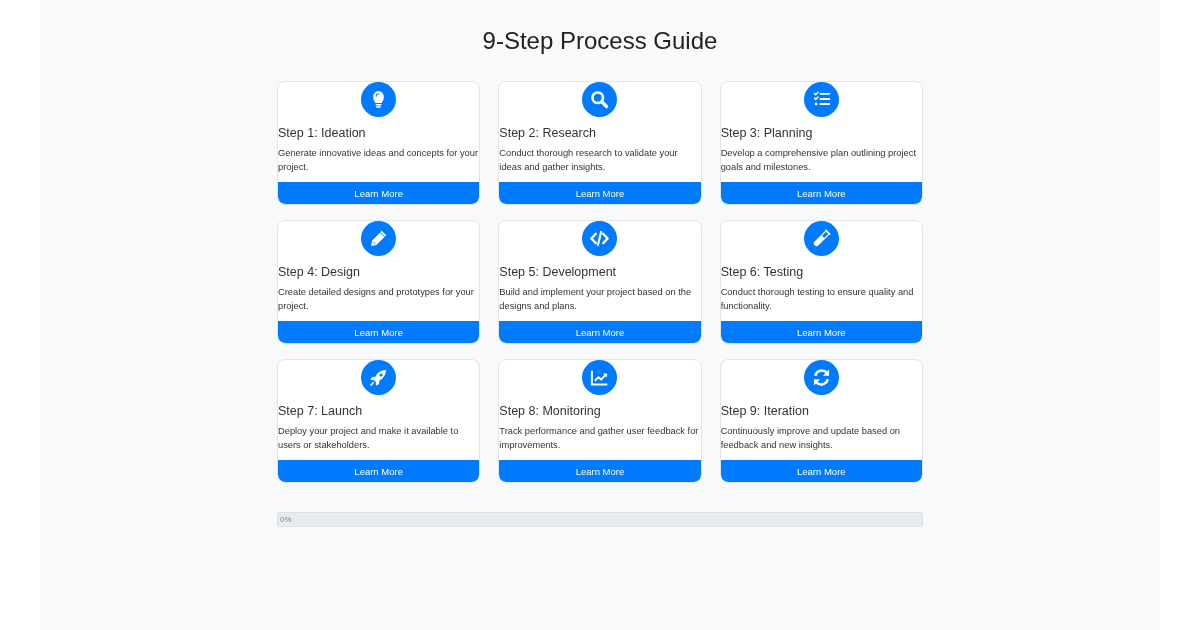 Image resolution: width=1200 pixels, height=630 pixels. Describe the element at coordinates (817, 299) in the screenshot. I see `card-description: Conduct thorough testing to ensure quality and functionality.` at that location.